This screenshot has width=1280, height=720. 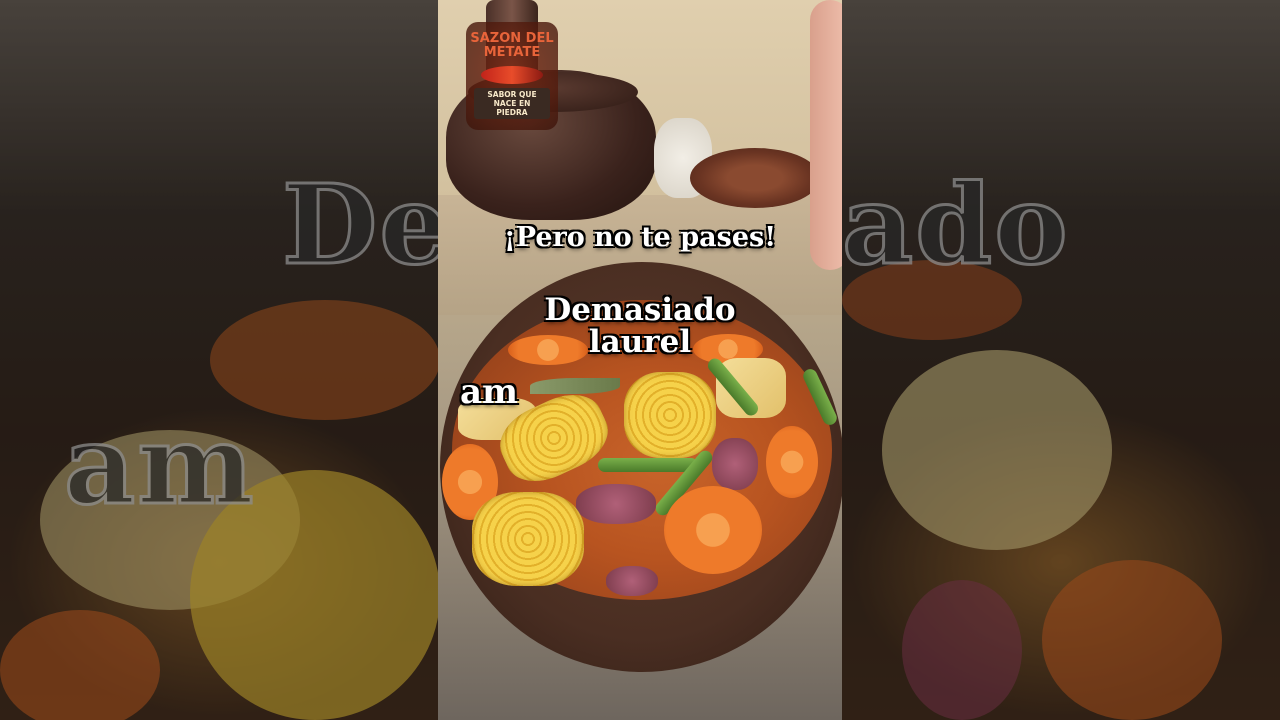 What do you see at coordinates (489, 392) in the screenshot?
I see `caption-partial: am` at bounding box center [489, 392].